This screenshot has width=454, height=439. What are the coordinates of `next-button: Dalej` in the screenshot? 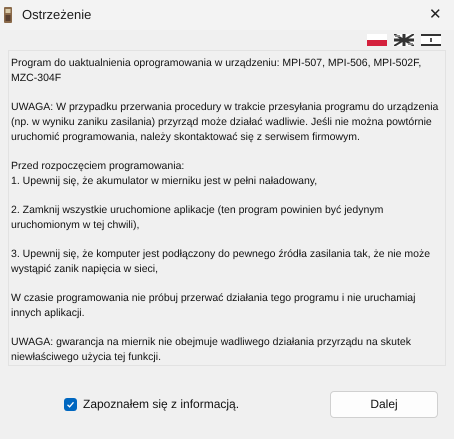 It's located at (384, 404).